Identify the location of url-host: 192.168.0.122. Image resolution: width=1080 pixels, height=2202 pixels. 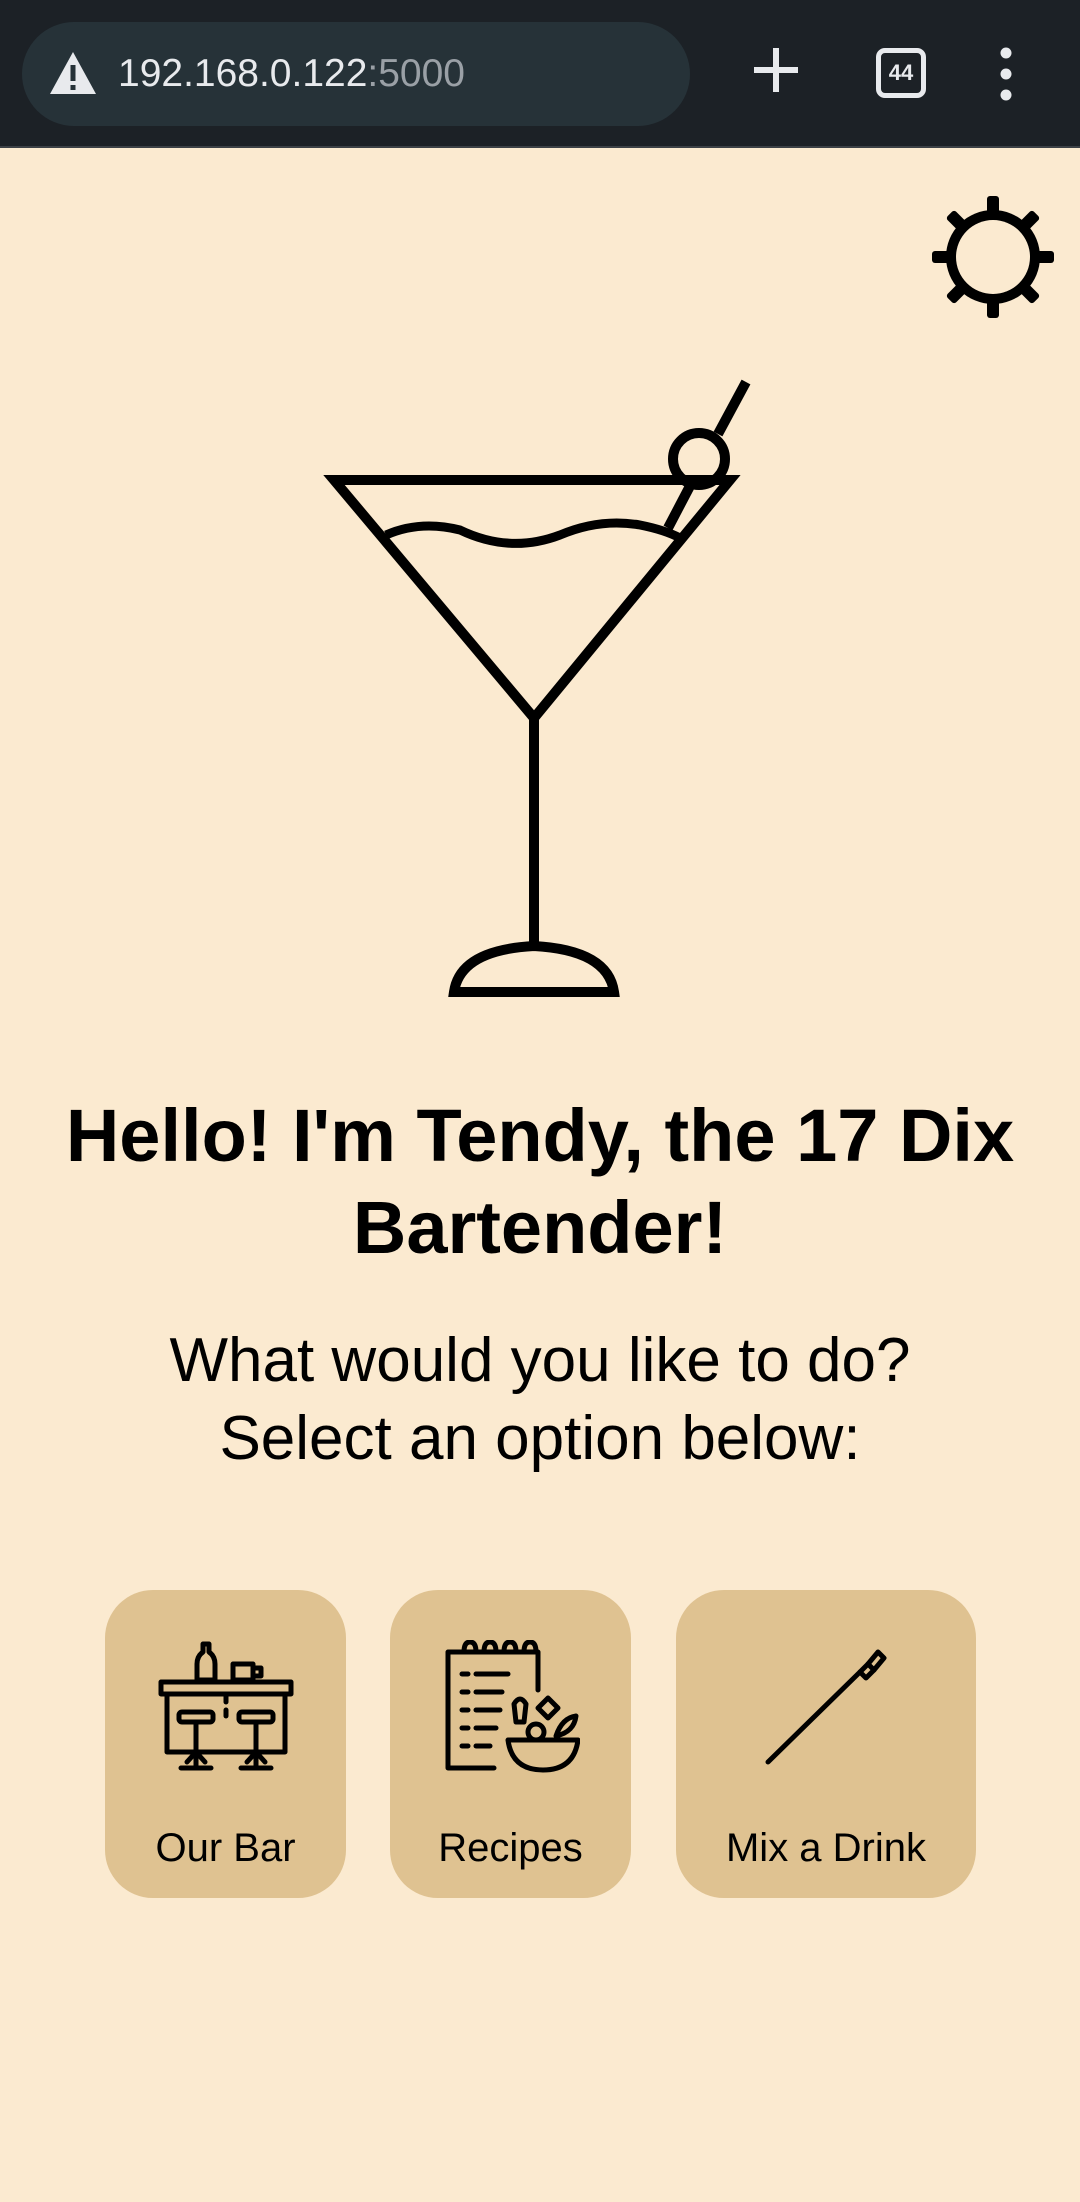
(243, 73).